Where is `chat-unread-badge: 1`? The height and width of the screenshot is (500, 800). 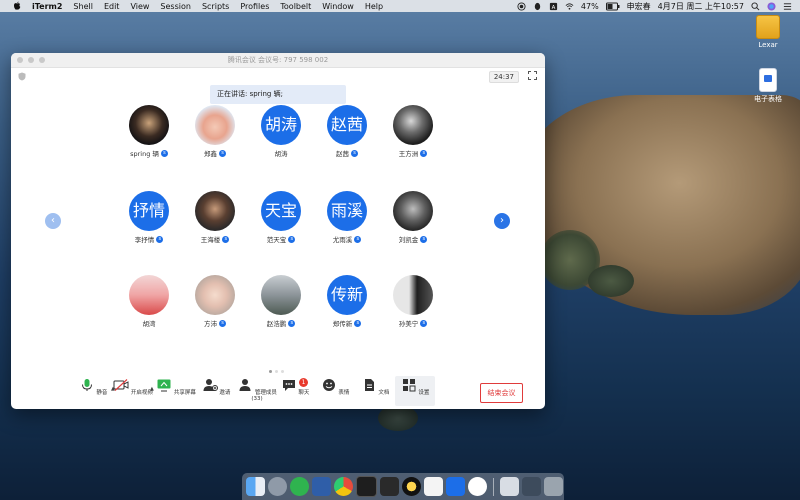 chat-unread-badge: 1 is located at coordinates (303, 382).